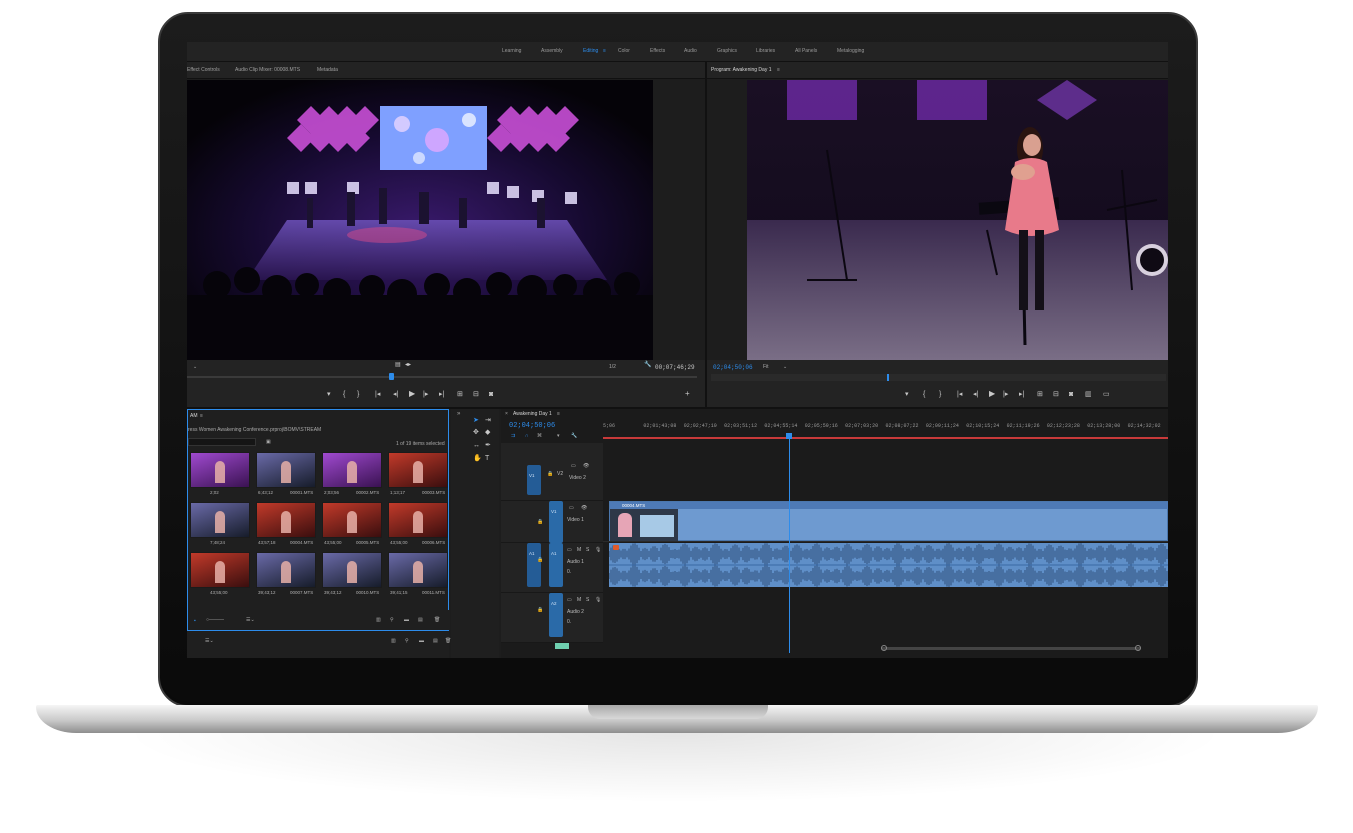 This screenshot has height=833, width=1353. What do you see at coordinates (888, 521) in the screenshot?
I see `video-clip-v1: 00004.MTS` at bounding box center [888, 521].